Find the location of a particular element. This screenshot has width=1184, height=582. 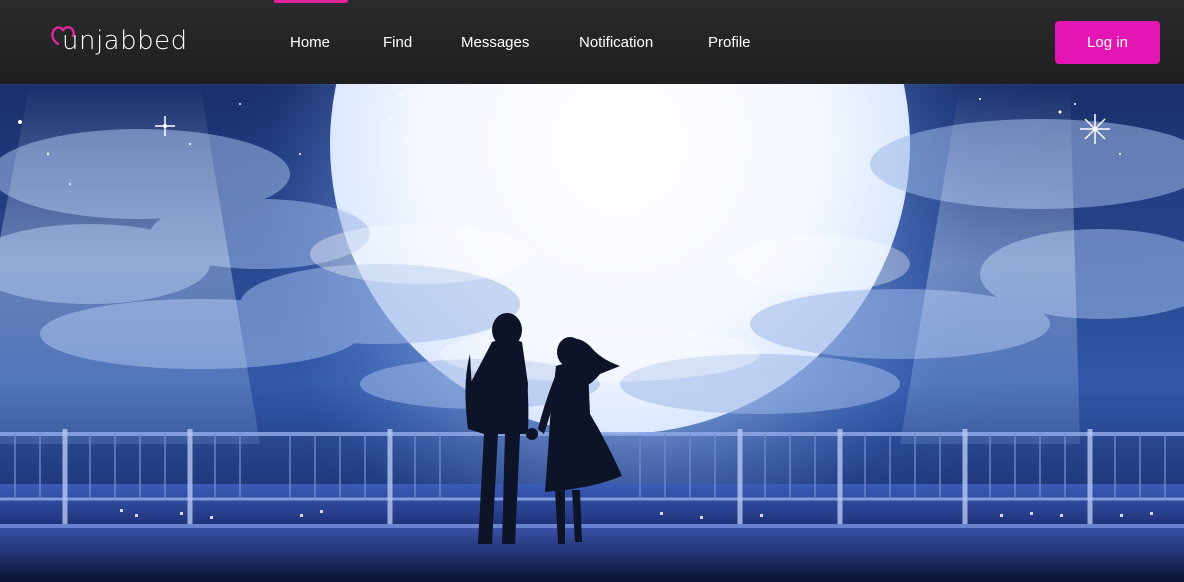

nav-notification: Notification is located at coordinates (643, 42).